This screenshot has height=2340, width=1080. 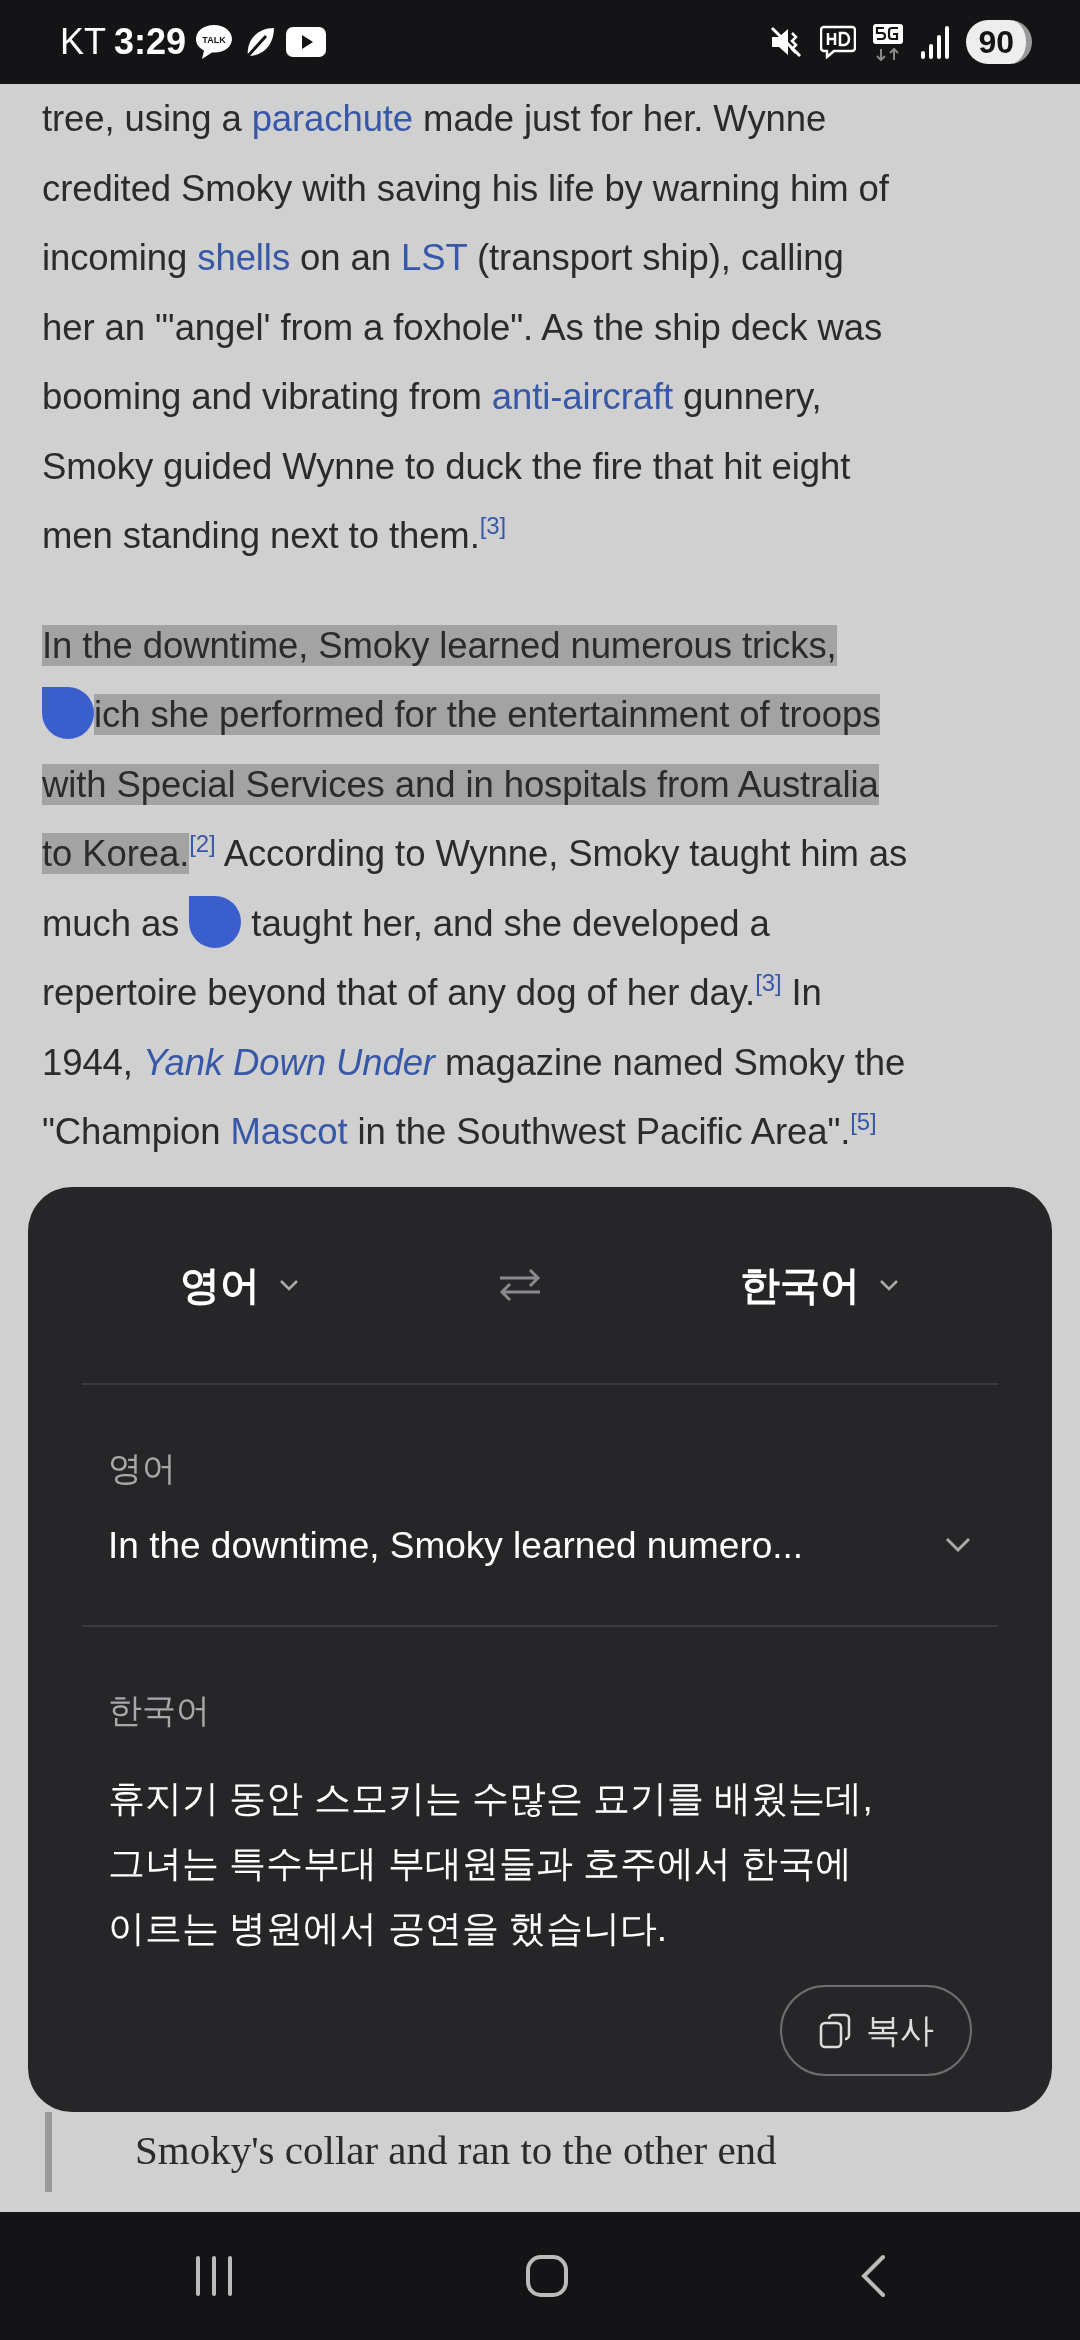 What do you see at coordinates (214, 42) in the screenshot?
I see `chat-bubble-icon: TALK` at bounding box center [214, 42].